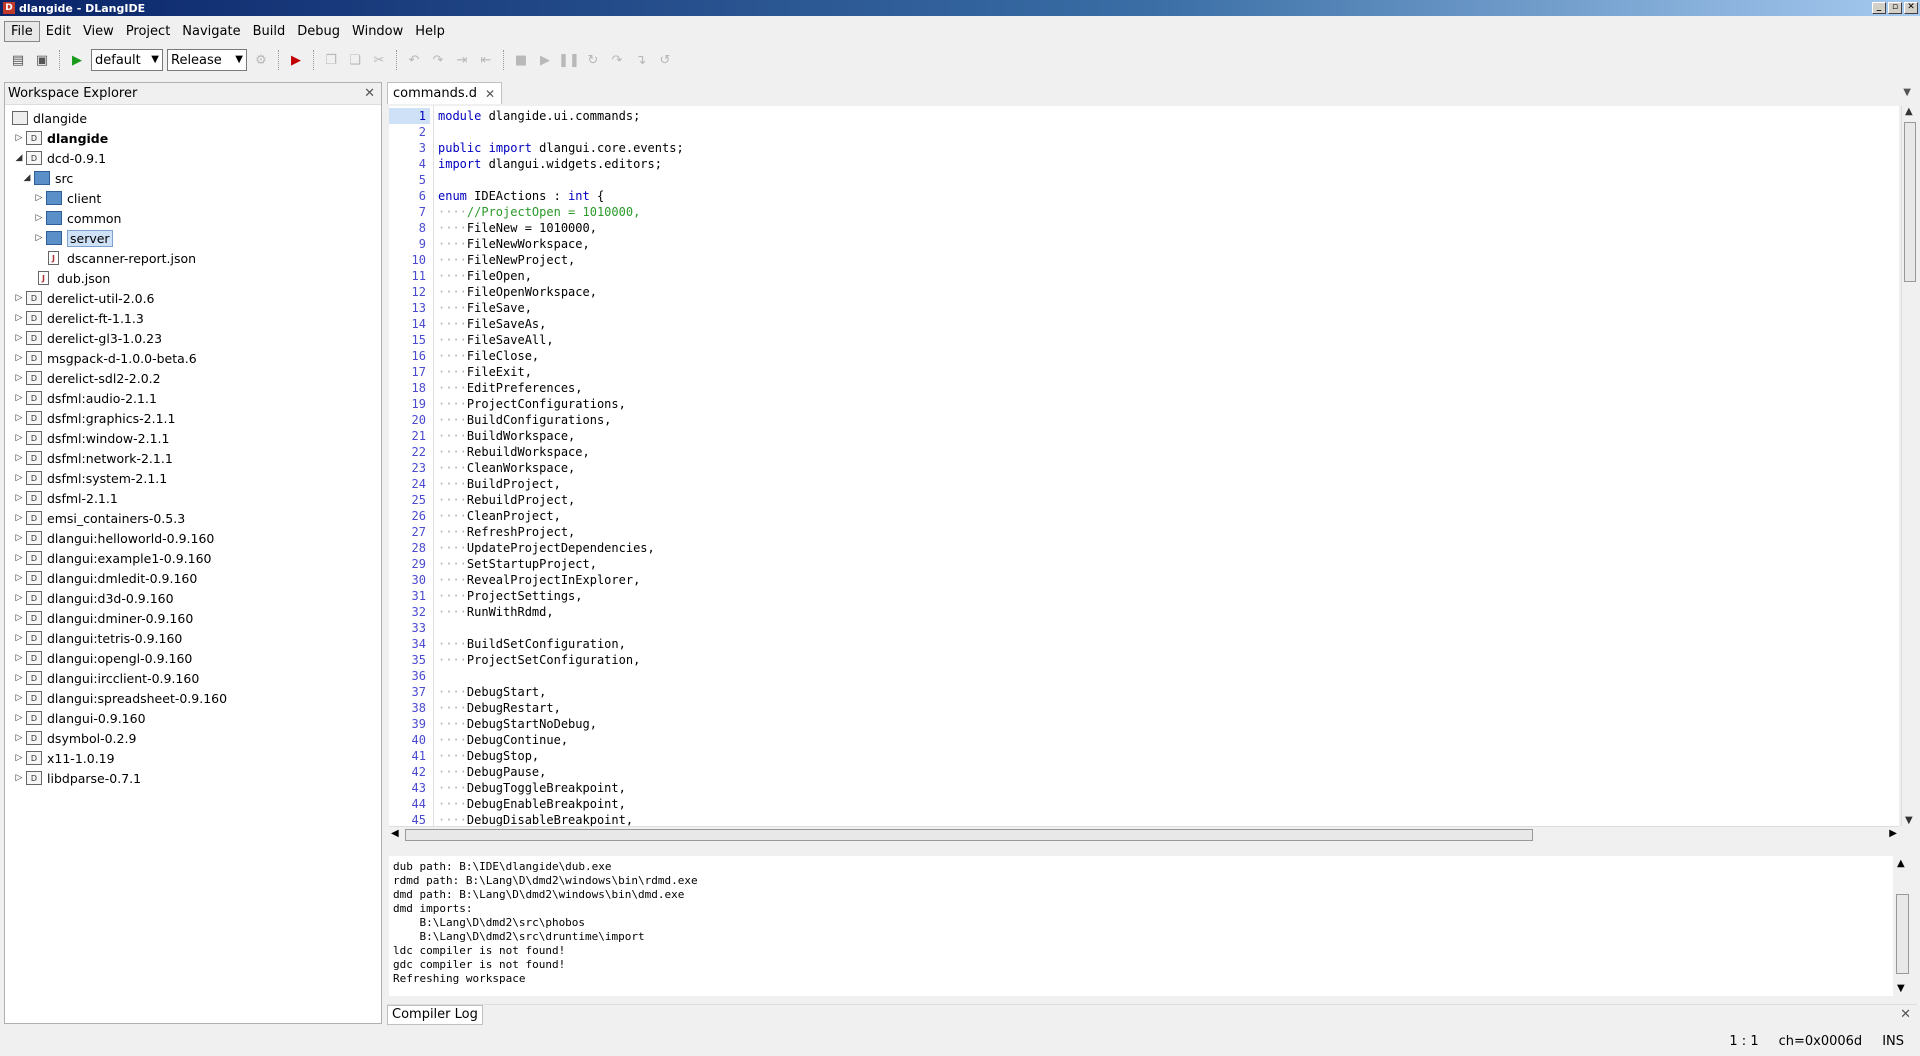  I want to click on code-line: 28 ····UpdateProjectDependencies,, so click(1144, 548).